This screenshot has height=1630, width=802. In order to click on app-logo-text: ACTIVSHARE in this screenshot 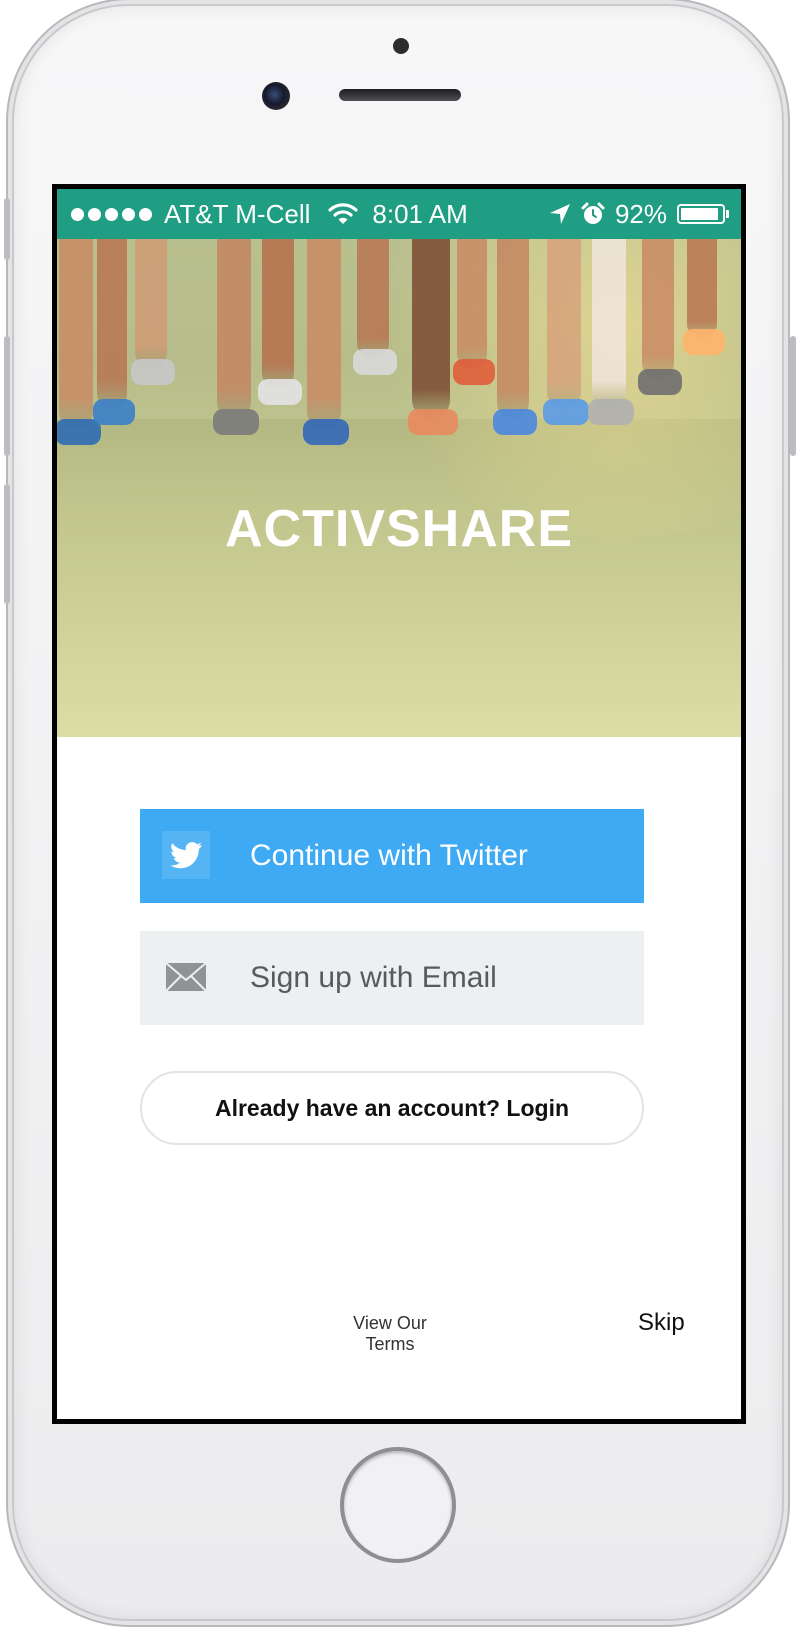, I will do `click(399, 529)`.